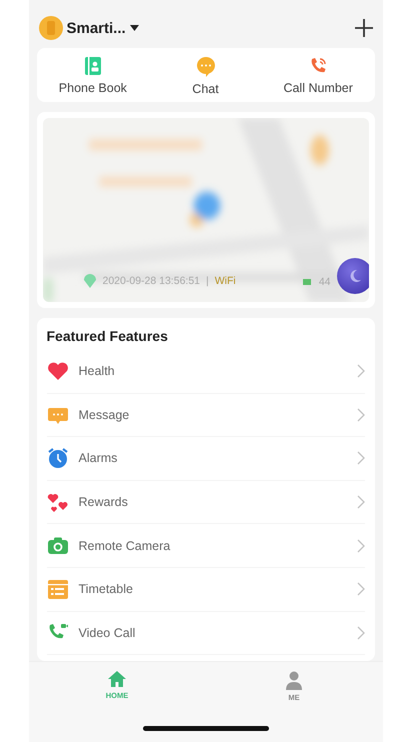 This screenshot has width=411, height=742. What do you see at coordinates (205, 372) in the screenshot?
I see `feature-row: Health` at bounding box center [205, 372].